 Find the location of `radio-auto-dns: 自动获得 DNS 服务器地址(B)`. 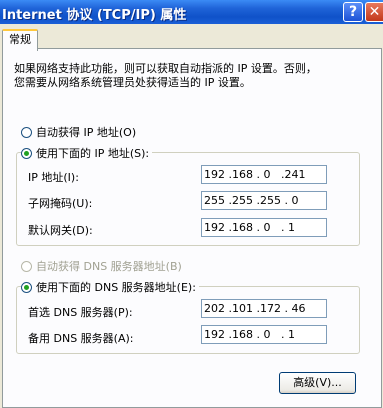

radio-auto-dns: 自动获得 DNS 服务器地址(B) is located at coordinates (101, 266).